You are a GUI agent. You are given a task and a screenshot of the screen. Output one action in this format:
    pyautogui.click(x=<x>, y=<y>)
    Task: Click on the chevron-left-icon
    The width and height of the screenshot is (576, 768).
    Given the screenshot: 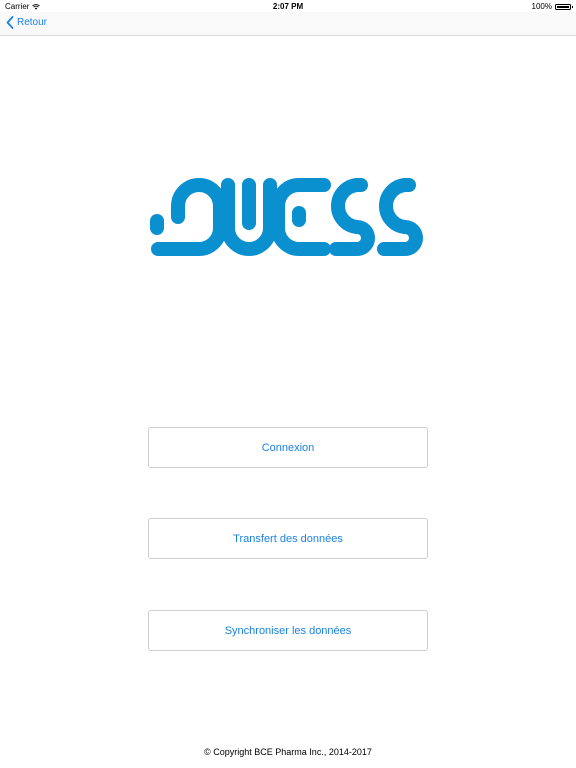 What is the action you would take?
    pyautogui.click(x=10, y=22)
    